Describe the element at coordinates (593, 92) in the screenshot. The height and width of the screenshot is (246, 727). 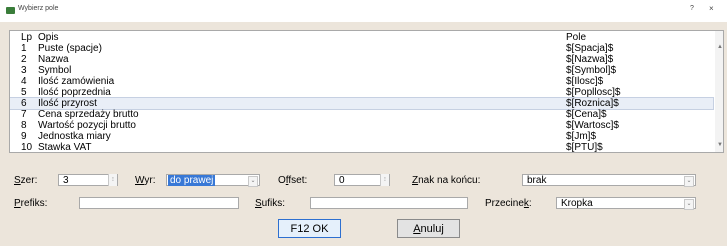
I see `row-pole: $[Popllosc]$` at that location.